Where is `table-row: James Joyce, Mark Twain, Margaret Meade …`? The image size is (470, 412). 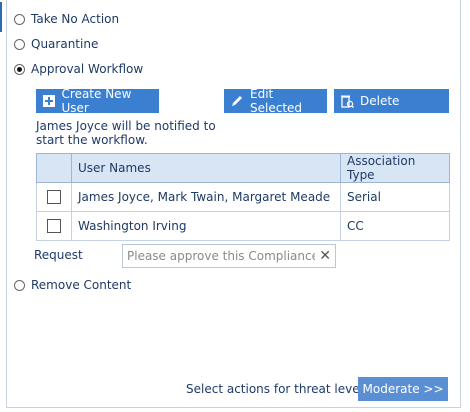
table-row: James Joyce, Mark Twain, Margaret Meade … is located at coordinates (243, 197).